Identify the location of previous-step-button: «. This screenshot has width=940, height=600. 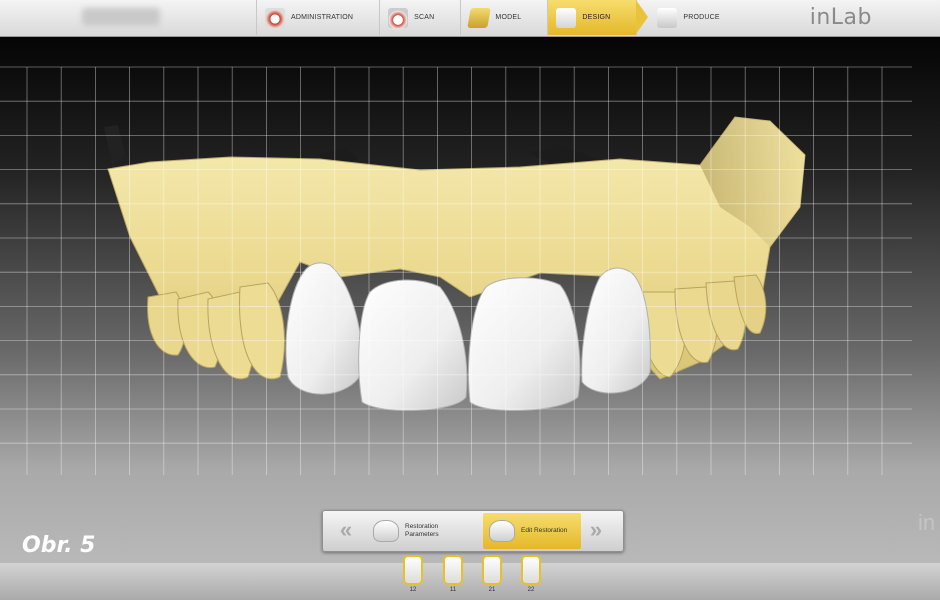
(344, 531).